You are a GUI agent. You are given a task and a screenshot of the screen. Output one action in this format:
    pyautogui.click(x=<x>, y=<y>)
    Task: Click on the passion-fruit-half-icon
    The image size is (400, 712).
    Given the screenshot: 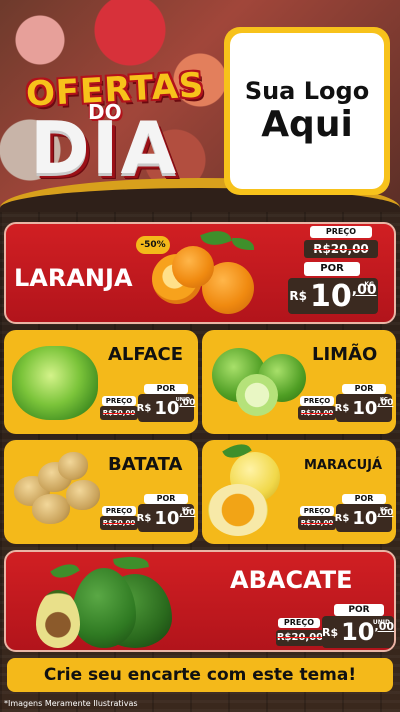 What is the action you would take?
    pyautogui.click(x=238, y=510)
    